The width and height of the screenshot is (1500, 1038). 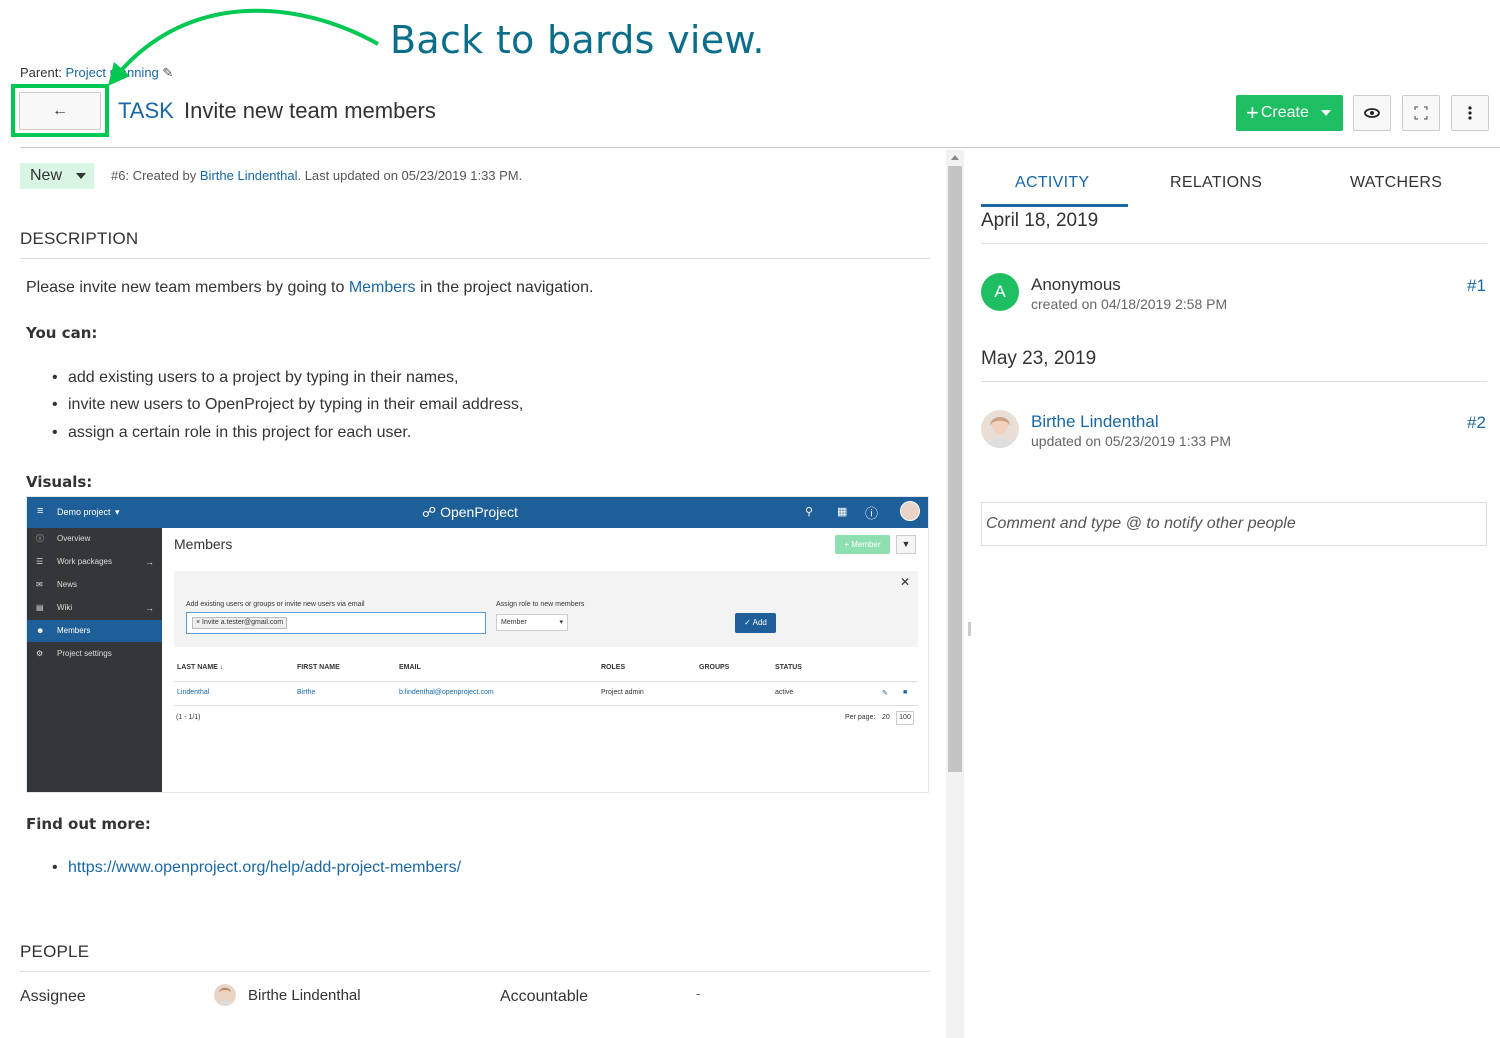 I want to click on create-label: Create, so click(x=1284, y=112).